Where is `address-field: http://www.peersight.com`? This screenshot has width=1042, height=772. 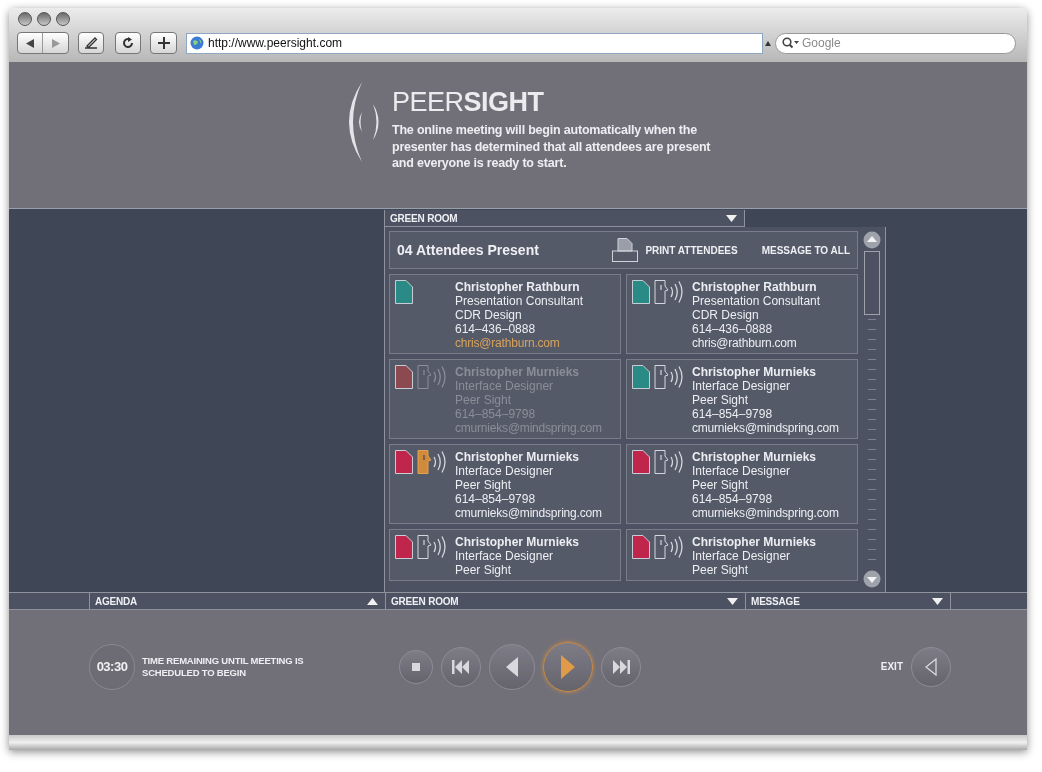
address-field: http://www.peersight.com is located at coordinates (474, 43).